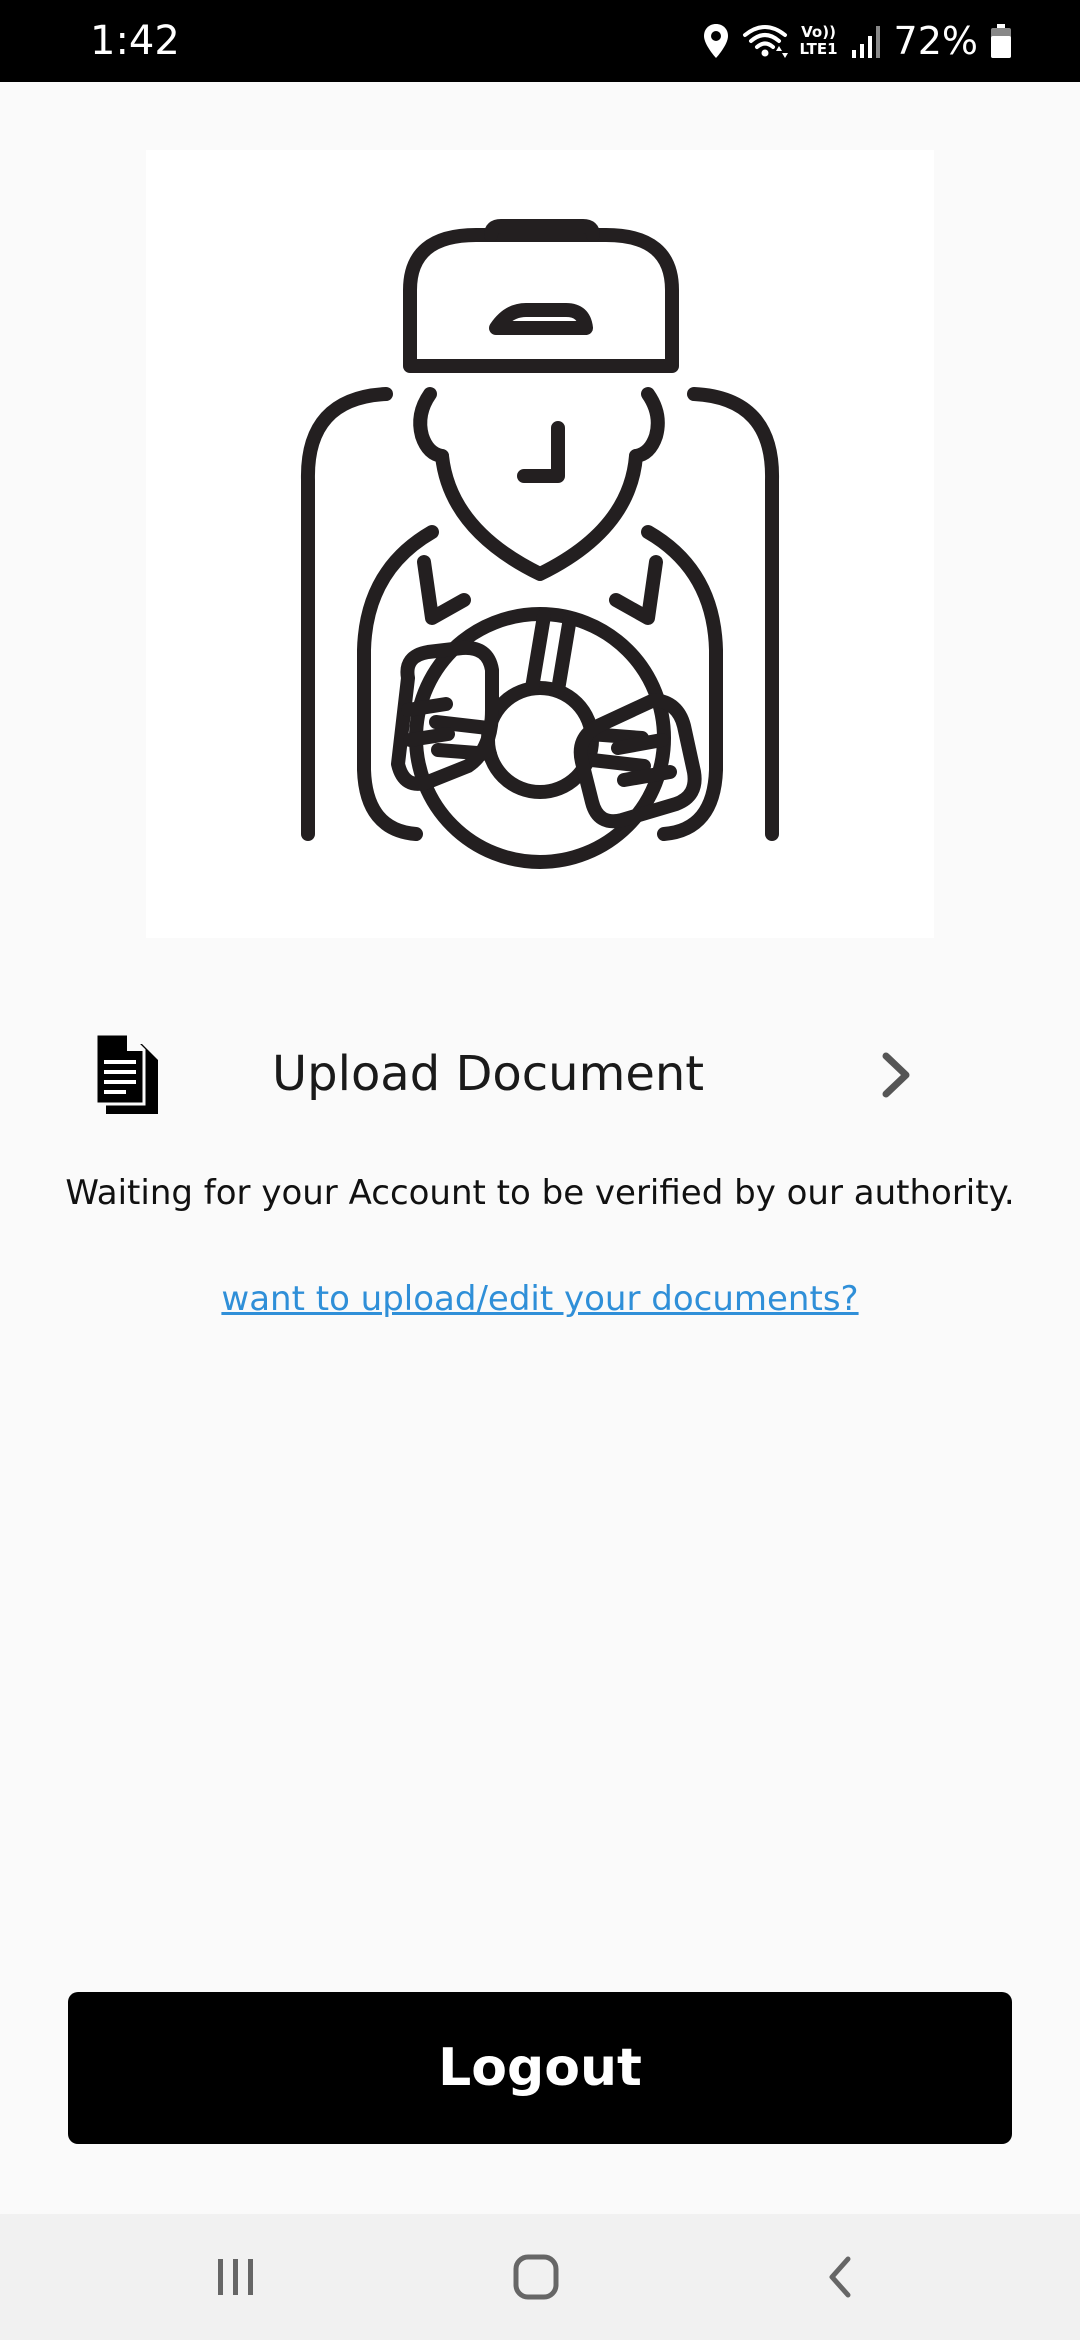  I want to click on network-label-bottom: LTE1, so click(818, 49).